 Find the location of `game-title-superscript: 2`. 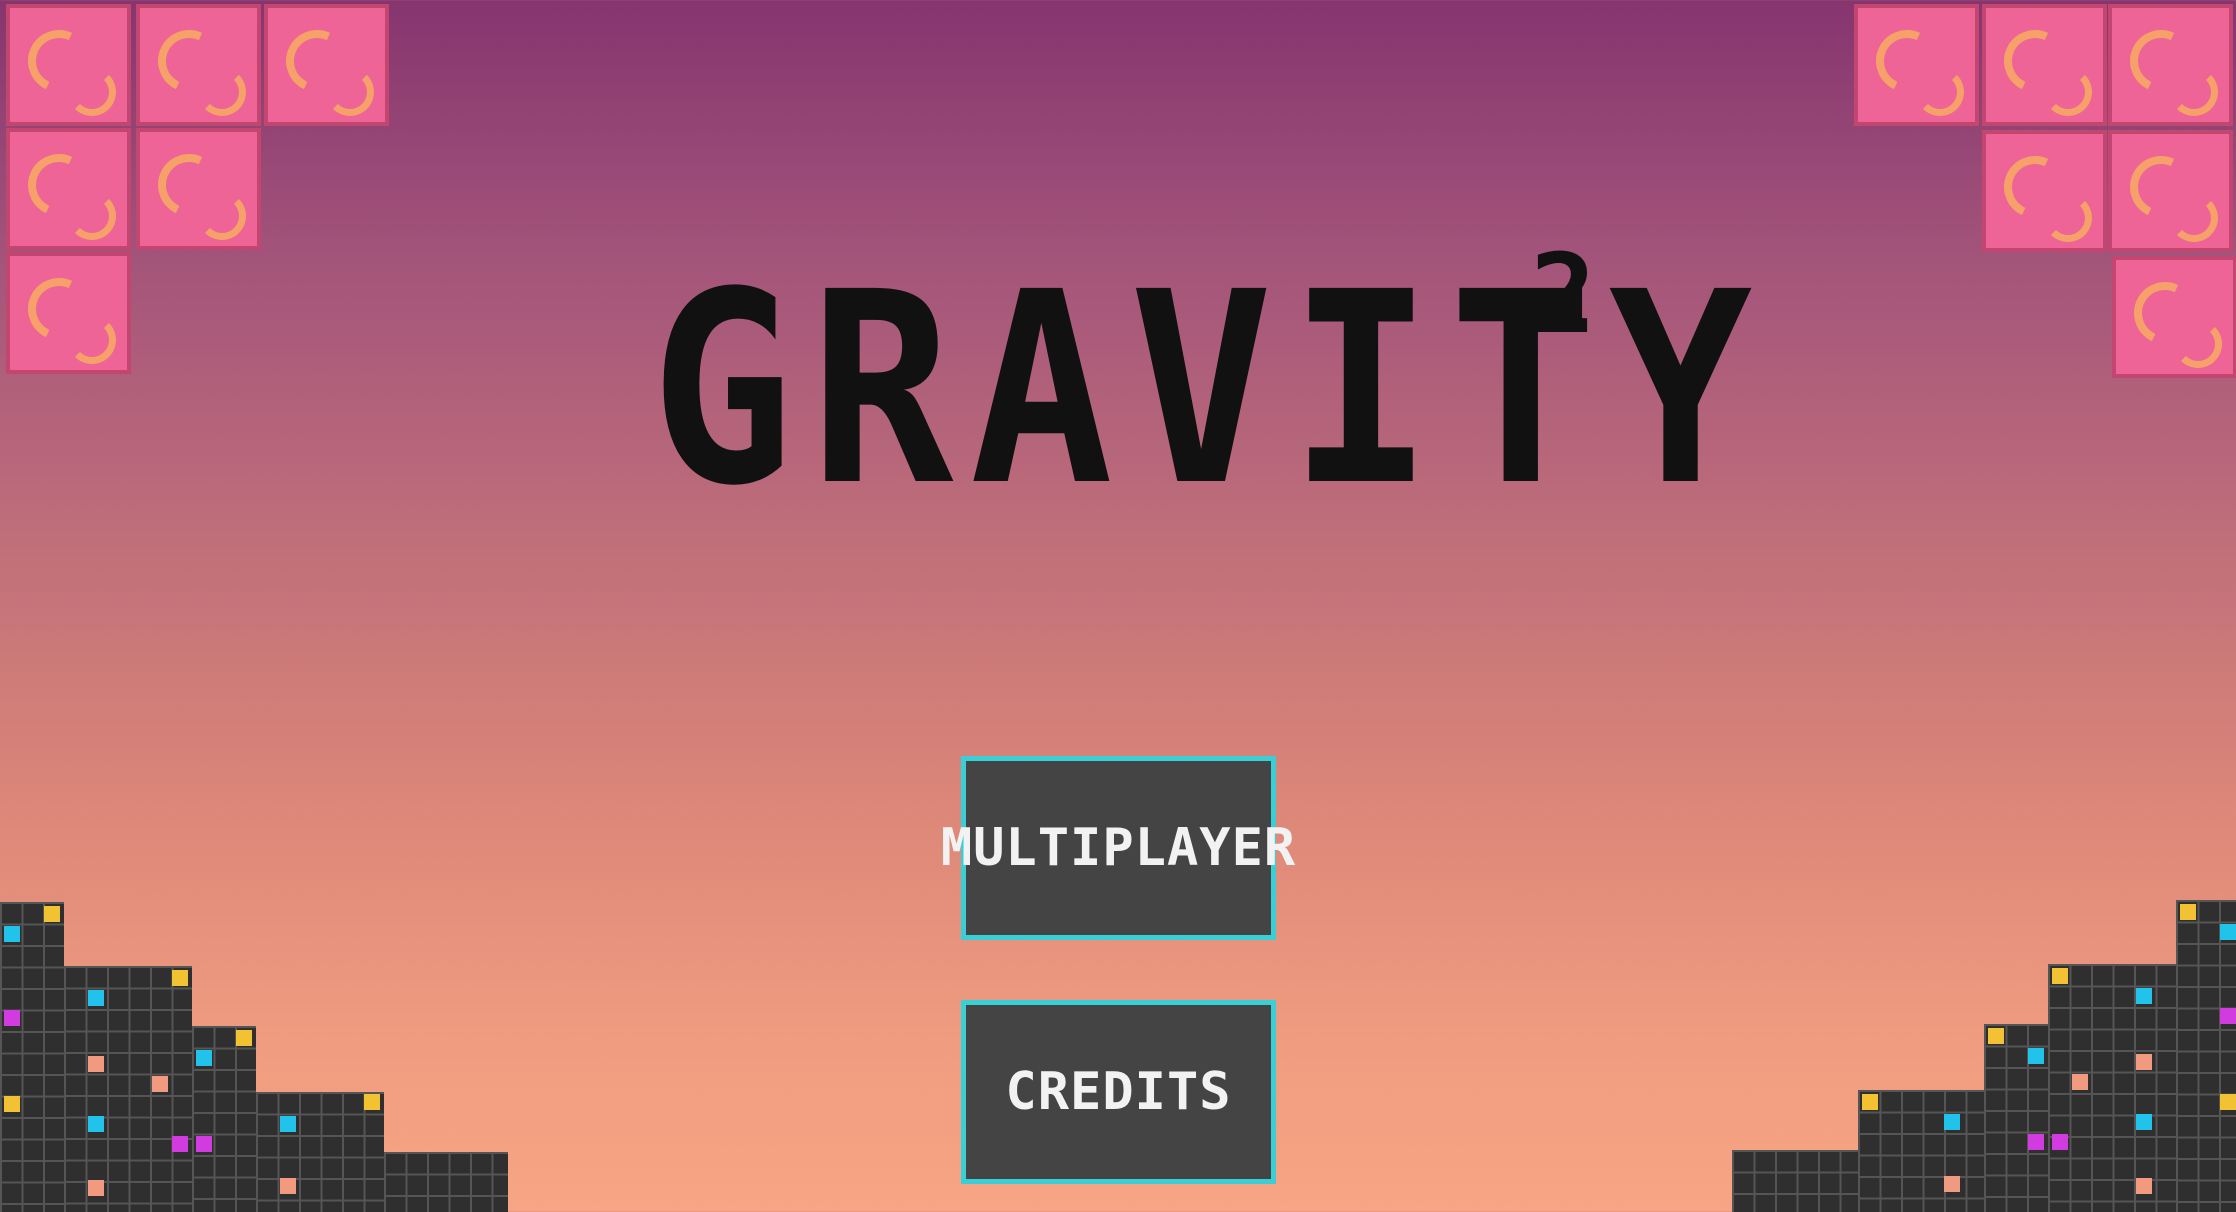

game-title-superscript: 2 is located at coordinates (1563, 294).